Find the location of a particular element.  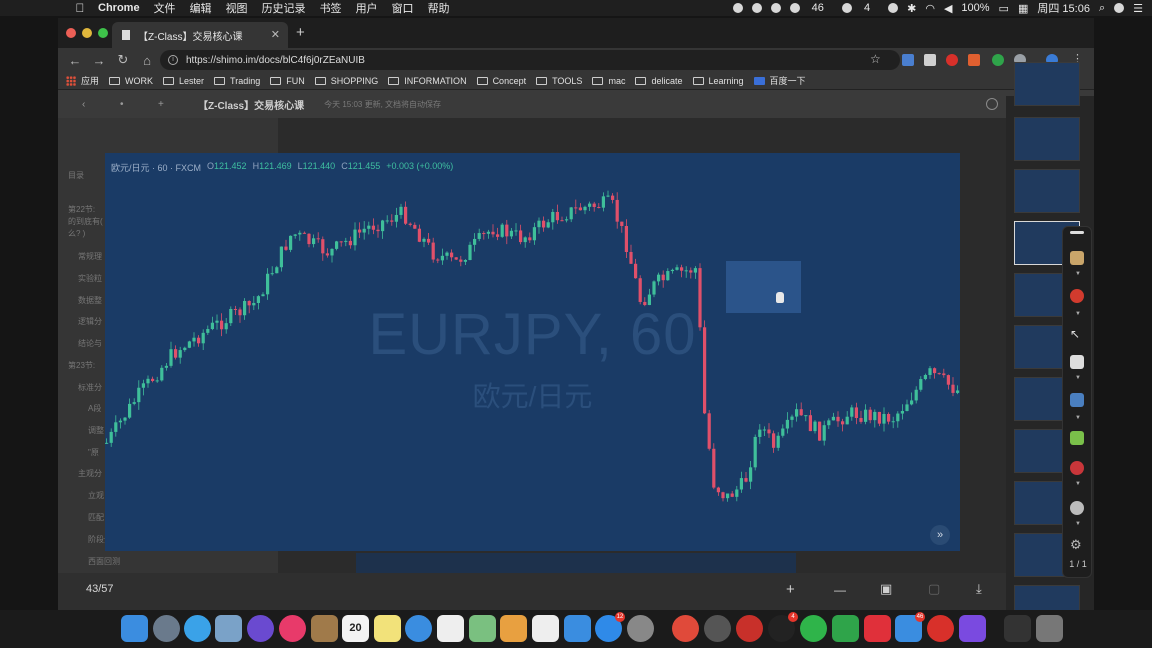

preview-icon is located at coordinates (228, 628).